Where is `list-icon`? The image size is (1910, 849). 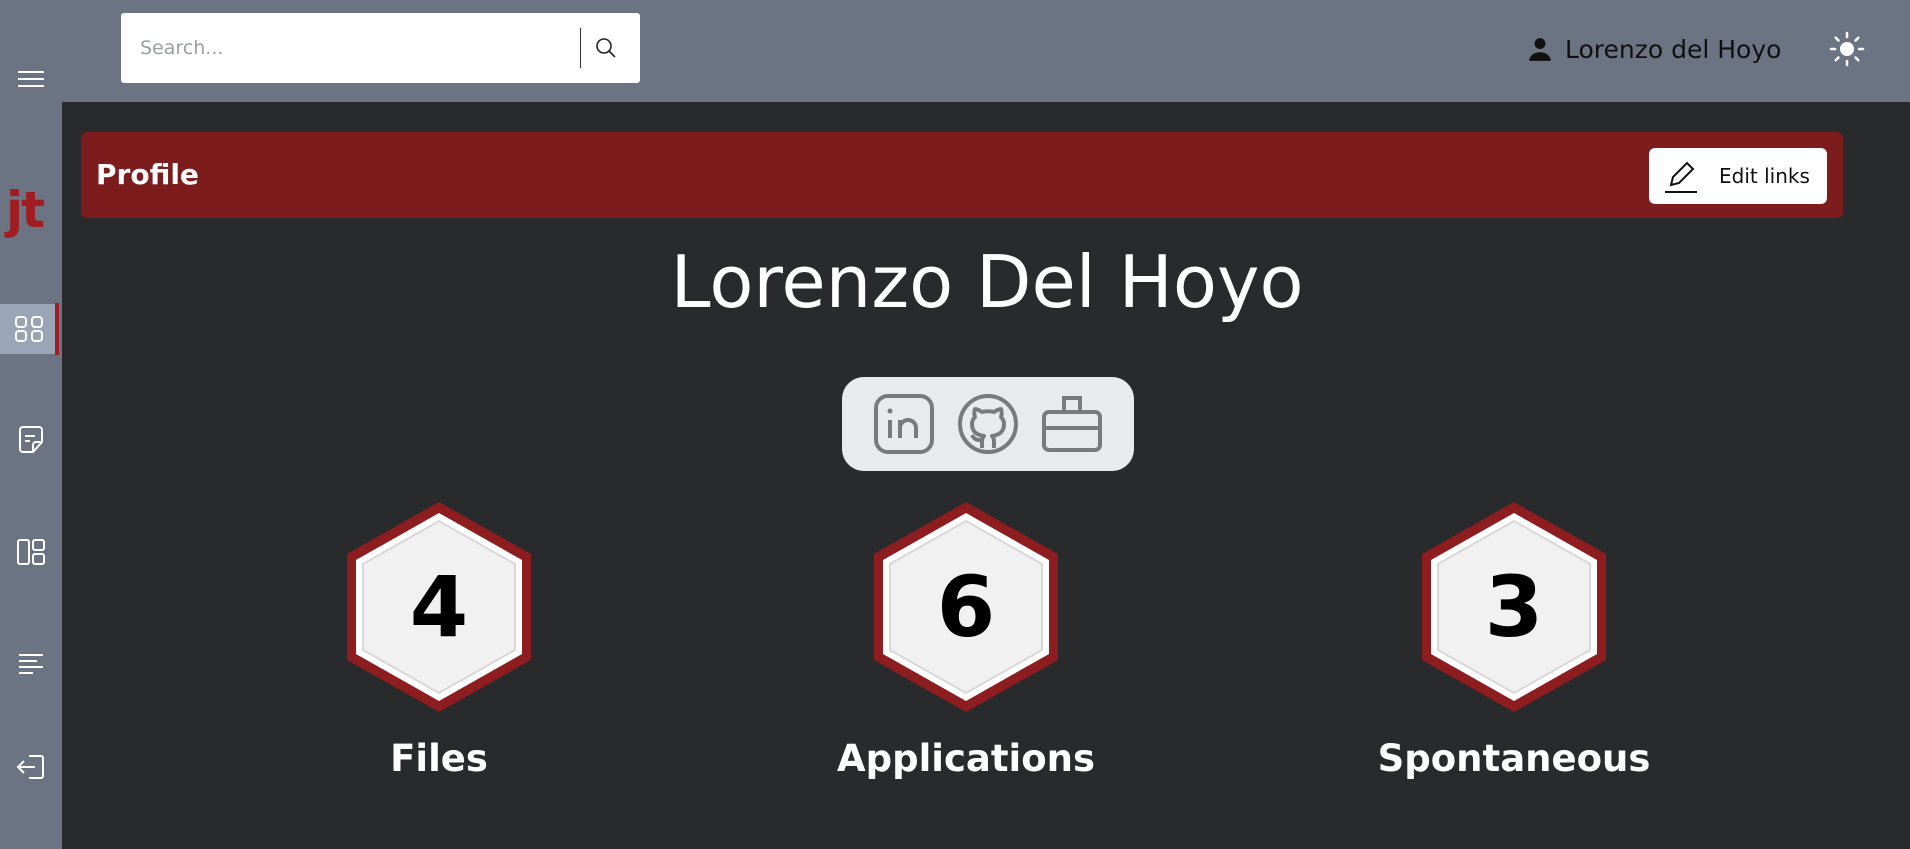
list-icon is located at coordinates (31, 664).